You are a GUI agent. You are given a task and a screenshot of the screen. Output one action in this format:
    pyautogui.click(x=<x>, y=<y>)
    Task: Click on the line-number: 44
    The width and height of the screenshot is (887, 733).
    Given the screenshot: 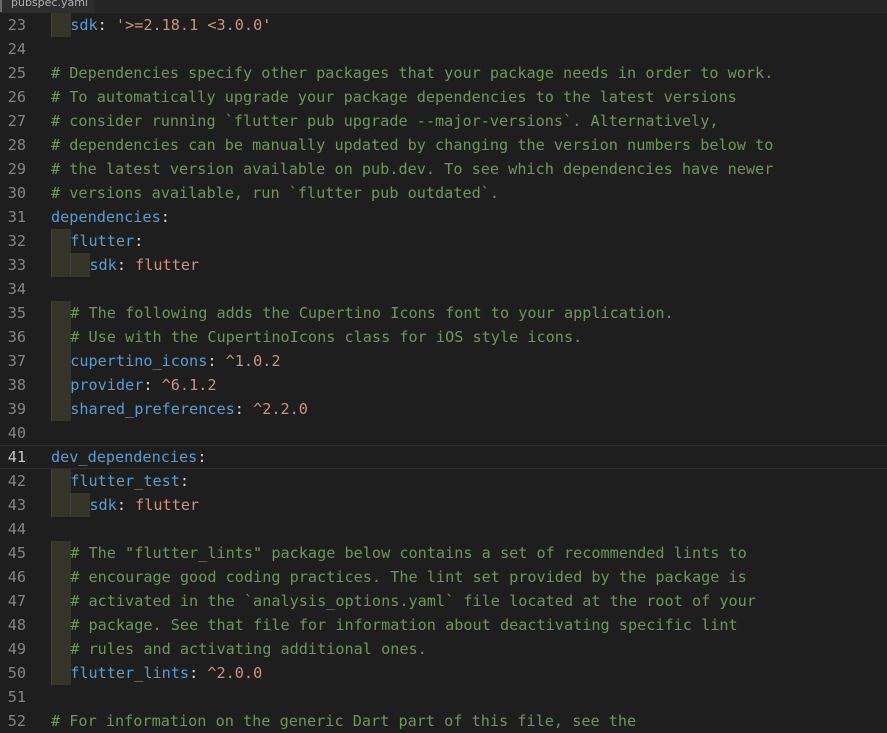 What is the action you would take?
    pyautogui.click(x=16, y=529)
    